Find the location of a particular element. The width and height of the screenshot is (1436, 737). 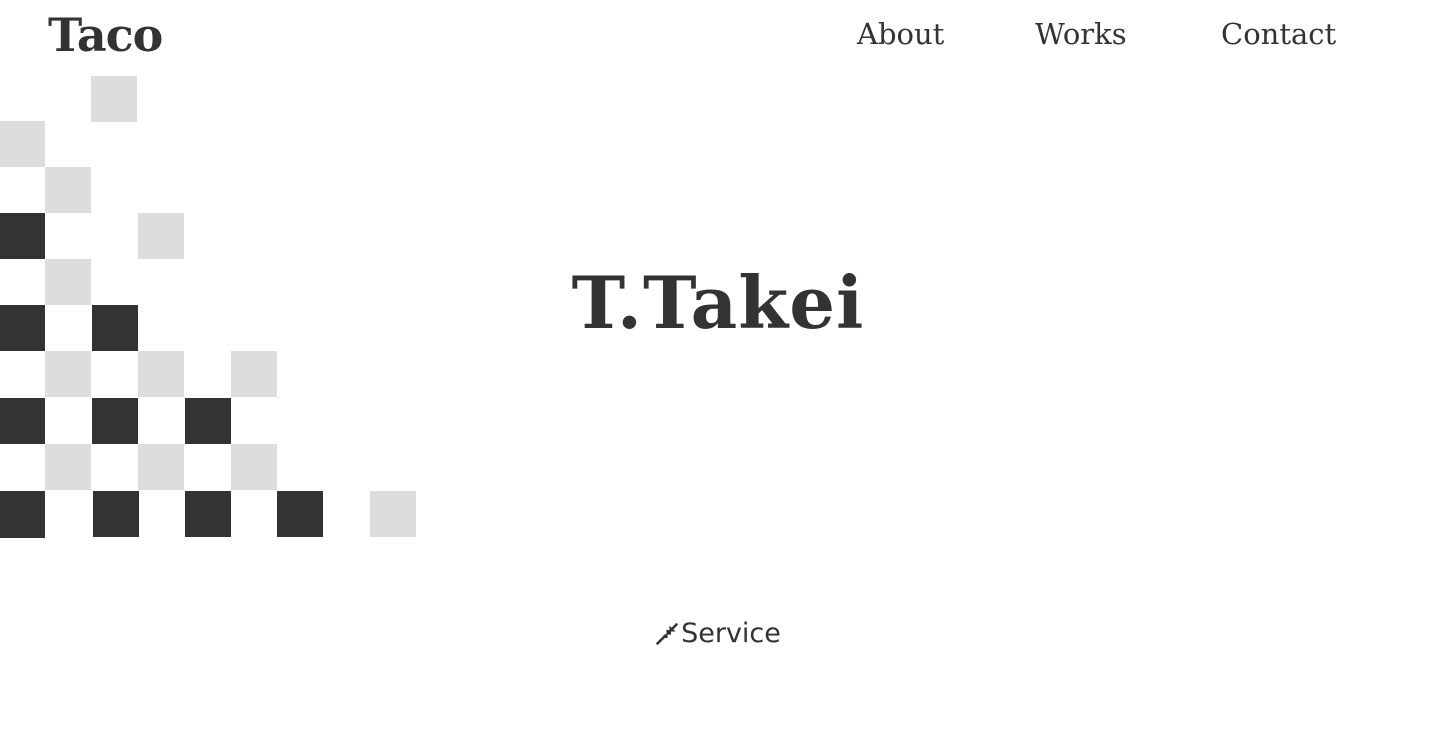

nav-link-works: Works is located at coordinates (1081, 34).